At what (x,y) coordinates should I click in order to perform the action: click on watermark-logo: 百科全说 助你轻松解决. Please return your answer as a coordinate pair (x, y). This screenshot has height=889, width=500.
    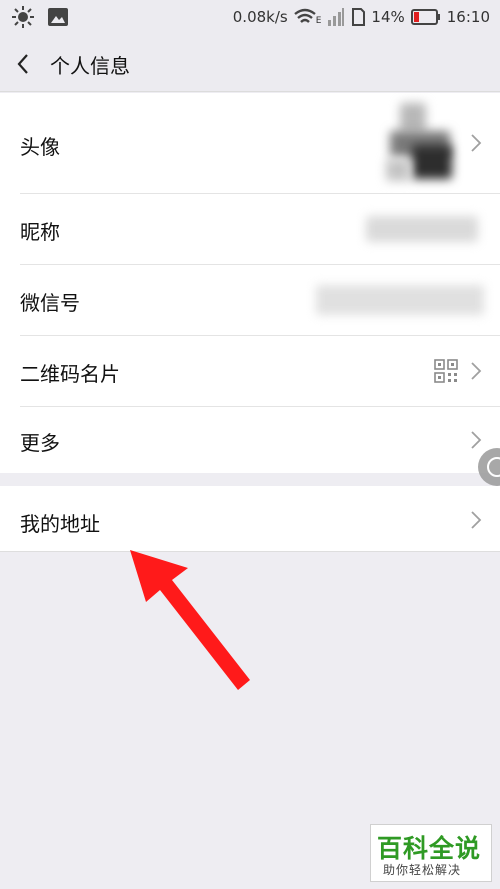
    Looking at the image, I should click on (431, 853).